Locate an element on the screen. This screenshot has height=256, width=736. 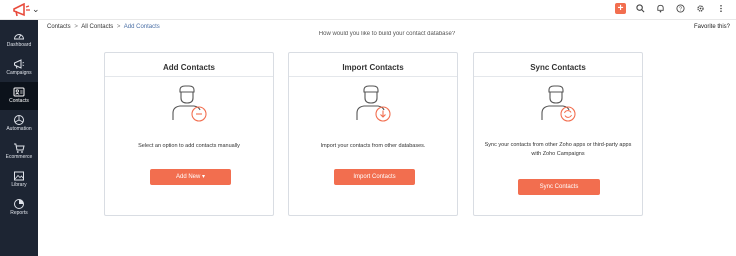
bell-icon is located at coordinates (660, 8).